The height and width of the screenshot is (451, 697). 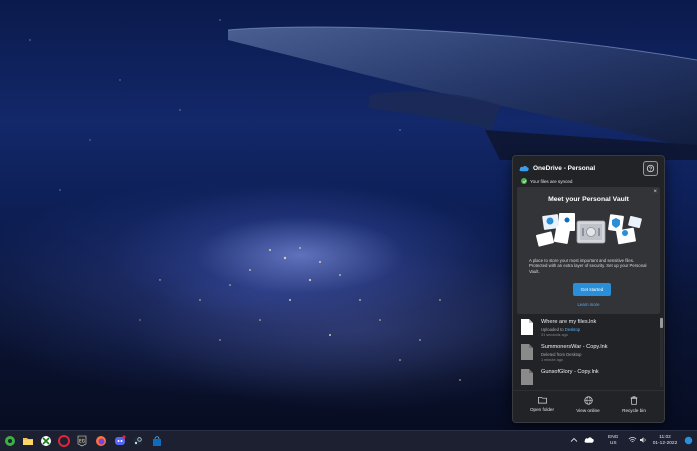 I want to click on wifi-icon, so click(x=632, y=440).